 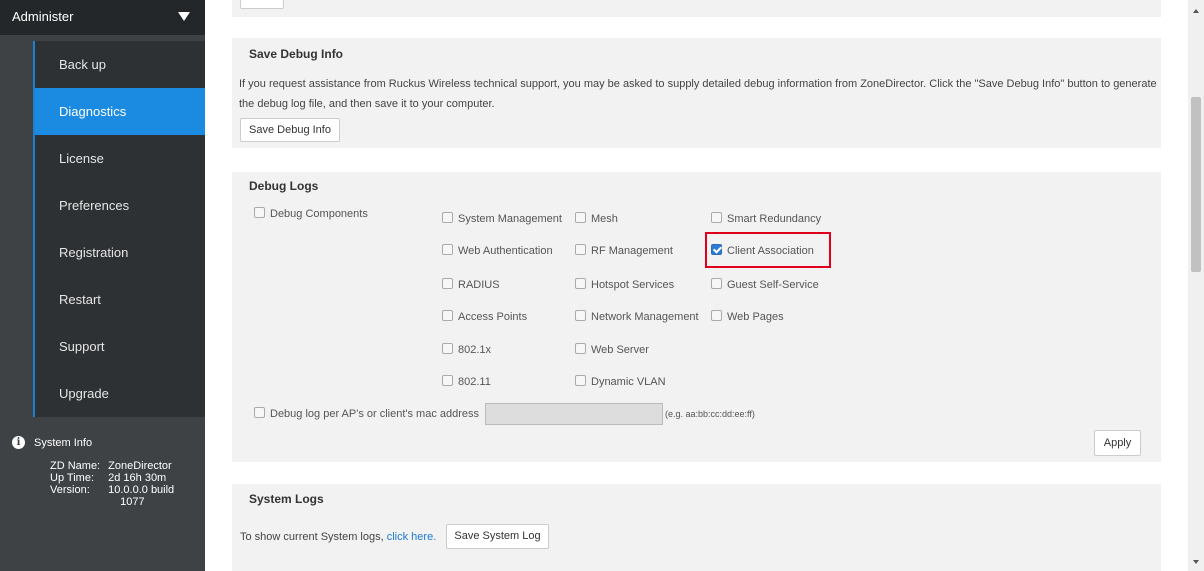 I want to click on click-here-link: click here., so click(x=412, y=537).